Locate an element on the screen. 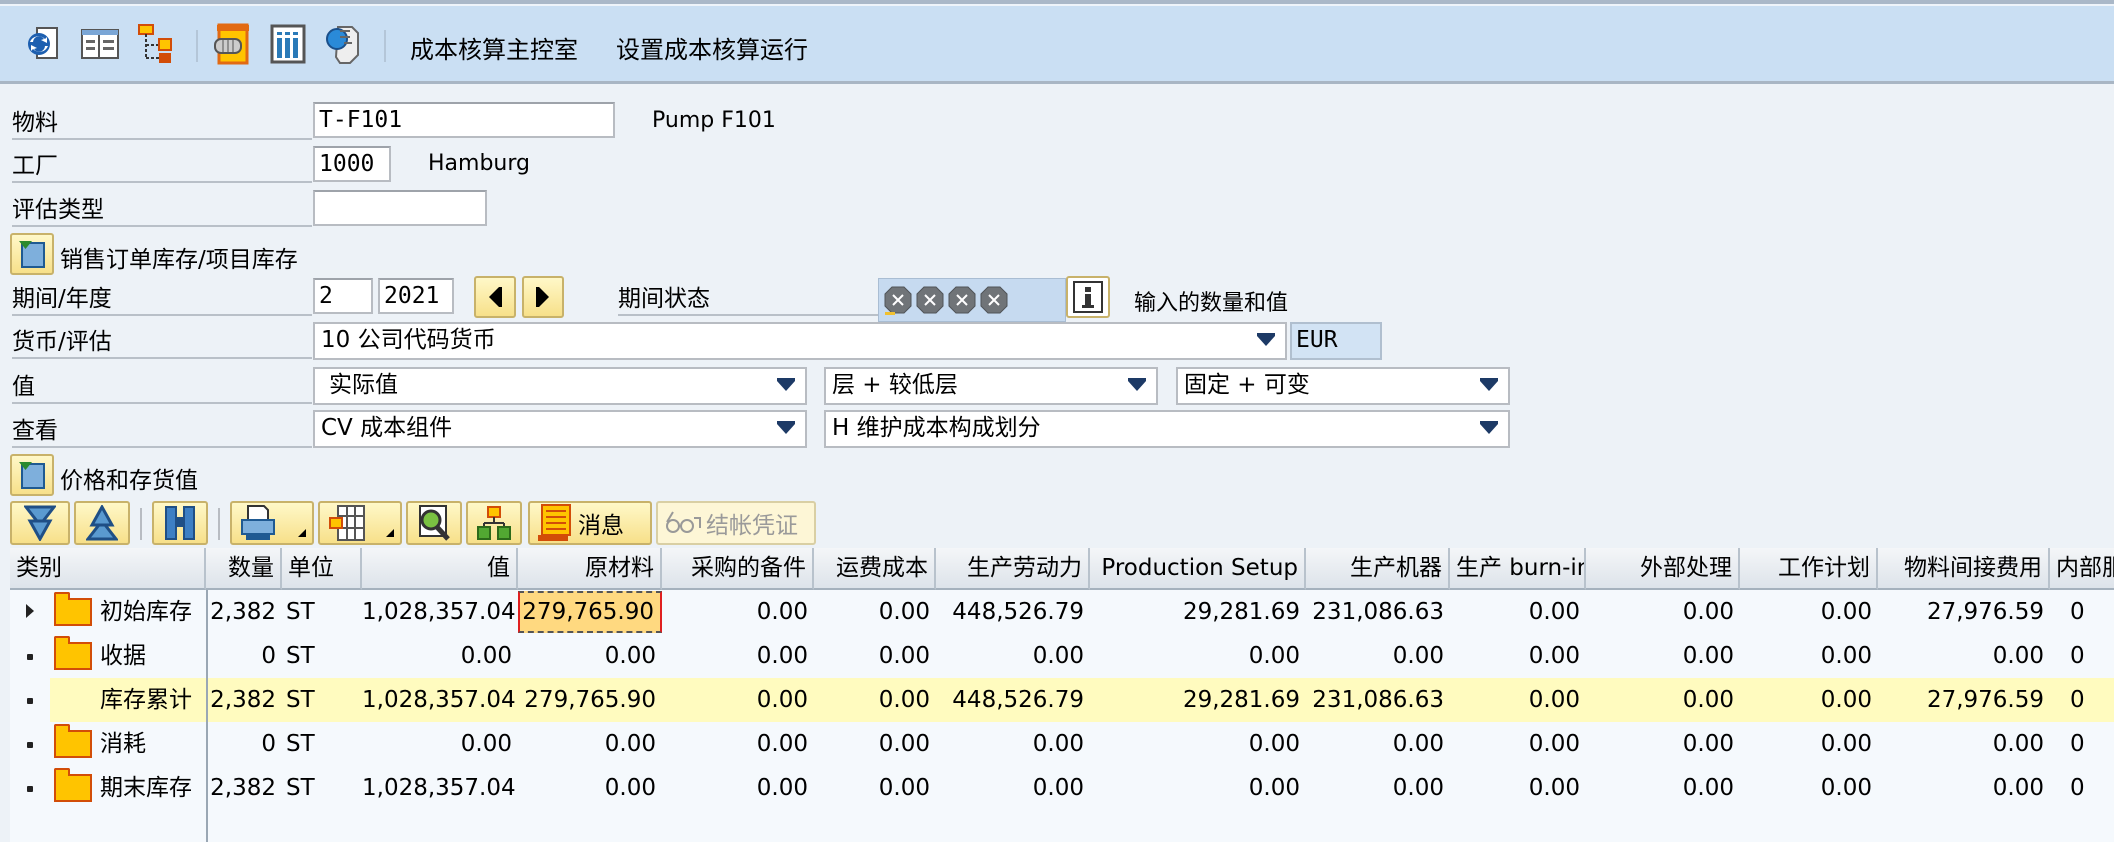 The image size is (2114, 842). setup-costing-run-link: 设置成本核算运行 is located at coordinates (712, 47).